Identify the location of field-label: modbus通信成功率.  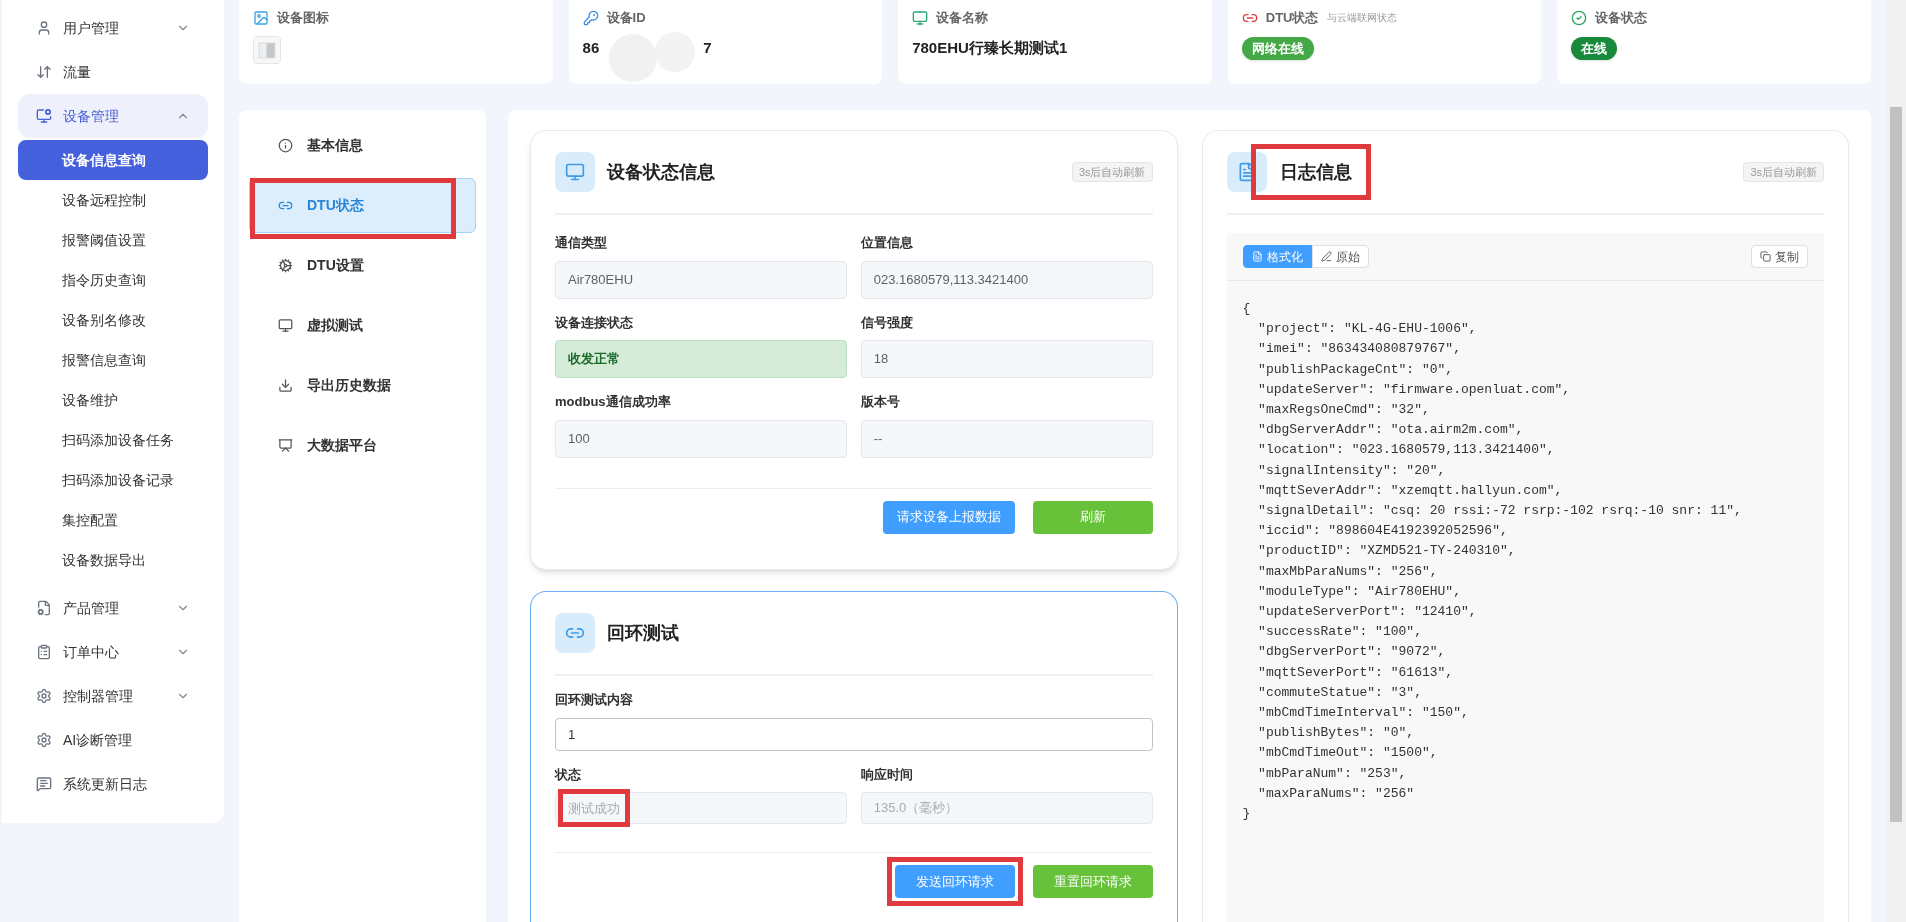
(613, 402).